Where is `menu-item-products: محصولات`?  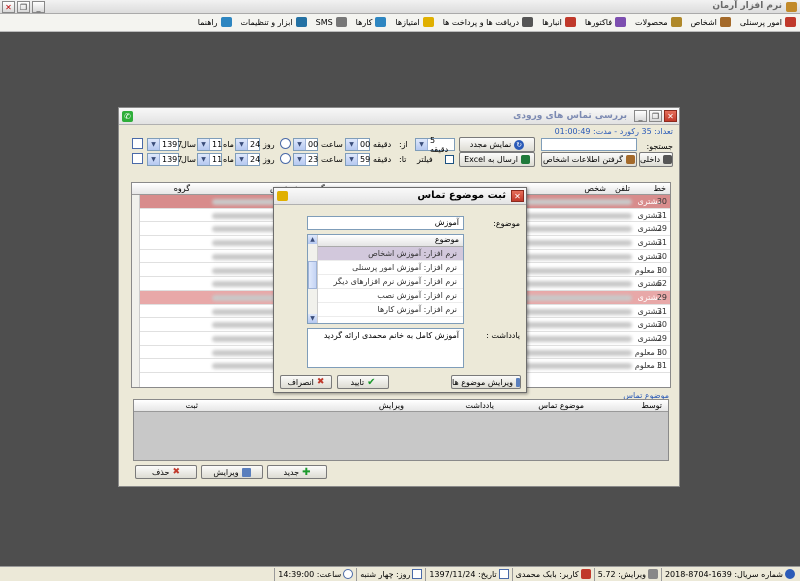 menu-item-products: محصولات is located at coordinates (658, 22).